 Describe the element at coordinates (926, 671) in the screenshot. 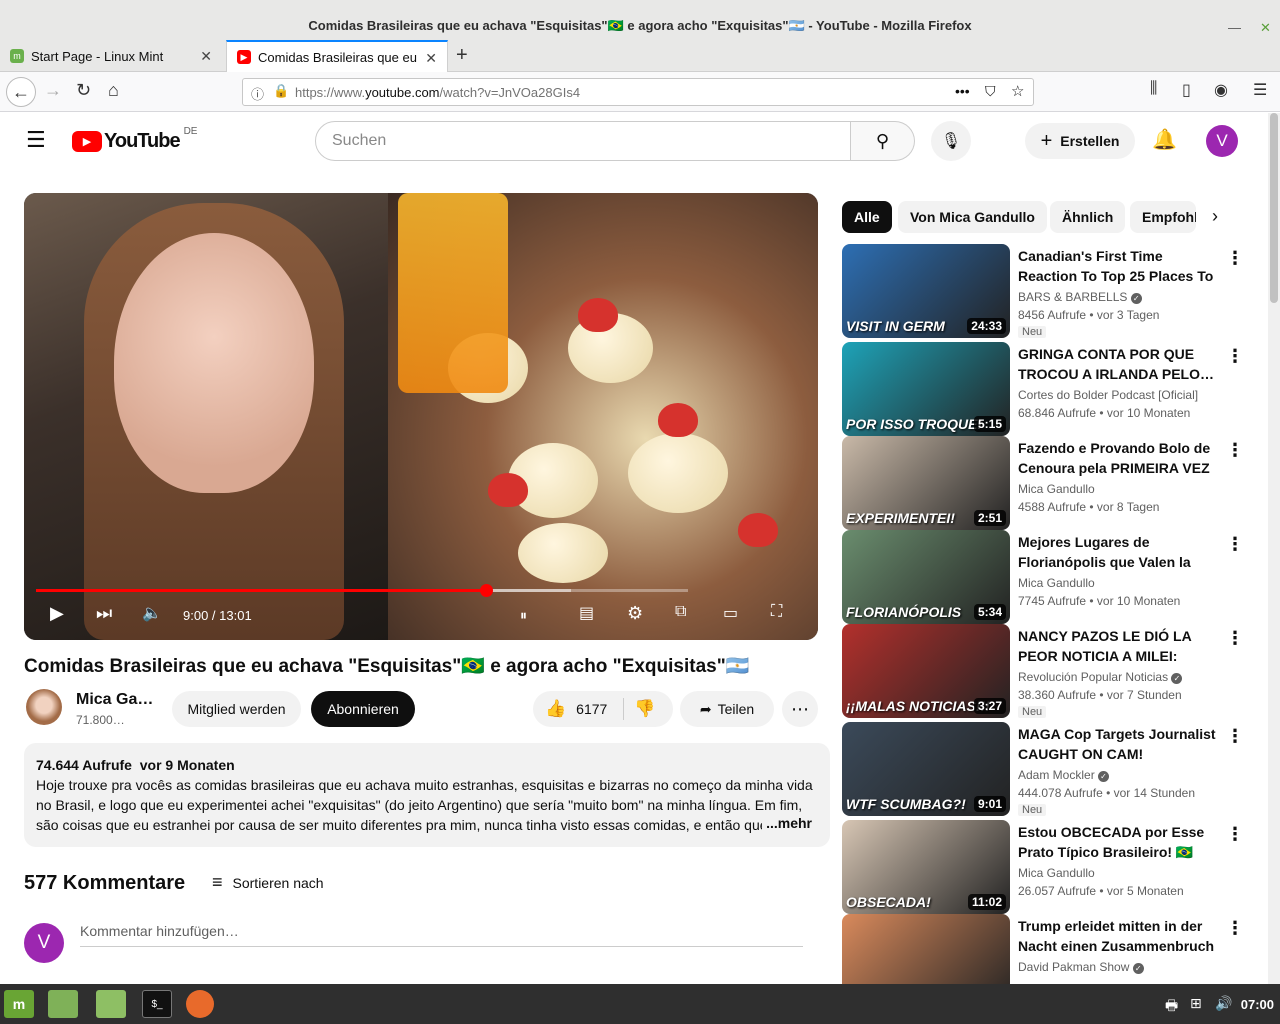

I see `video-thumbnail: ¡¡MALAS NOTICIAS!!! 3:27` at that location.